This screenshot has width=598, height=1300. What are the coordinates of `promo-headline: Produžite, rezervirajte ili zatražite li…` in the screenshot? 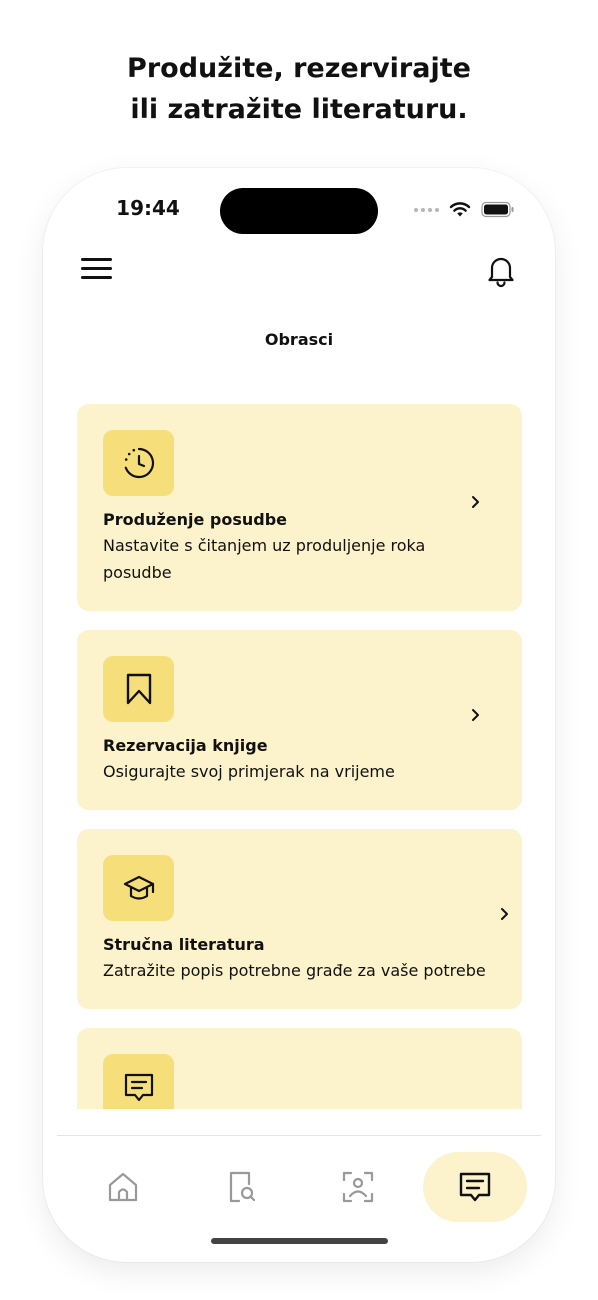 It's located at (299, 89).